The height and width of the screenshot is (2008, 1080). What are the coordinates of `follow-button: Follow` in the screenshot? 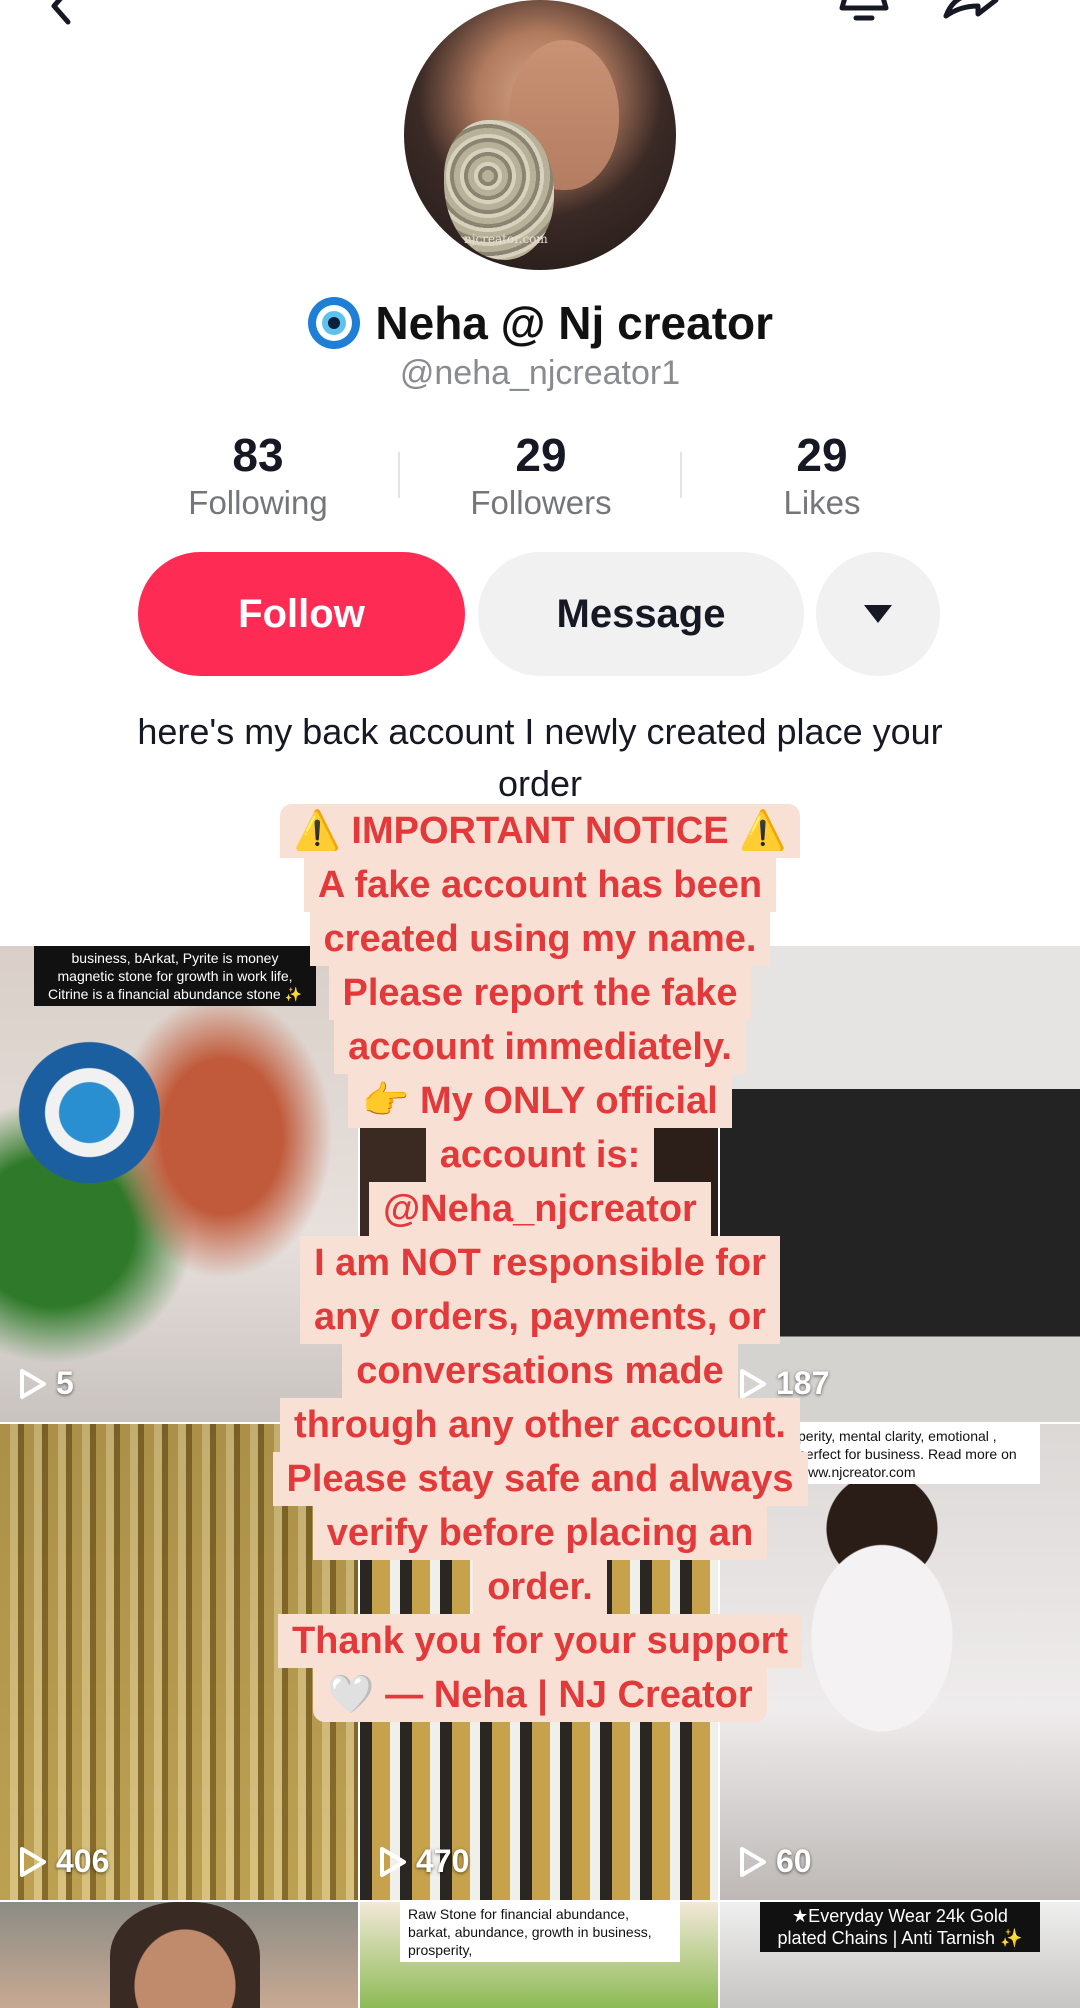 It's located at (301, 614).